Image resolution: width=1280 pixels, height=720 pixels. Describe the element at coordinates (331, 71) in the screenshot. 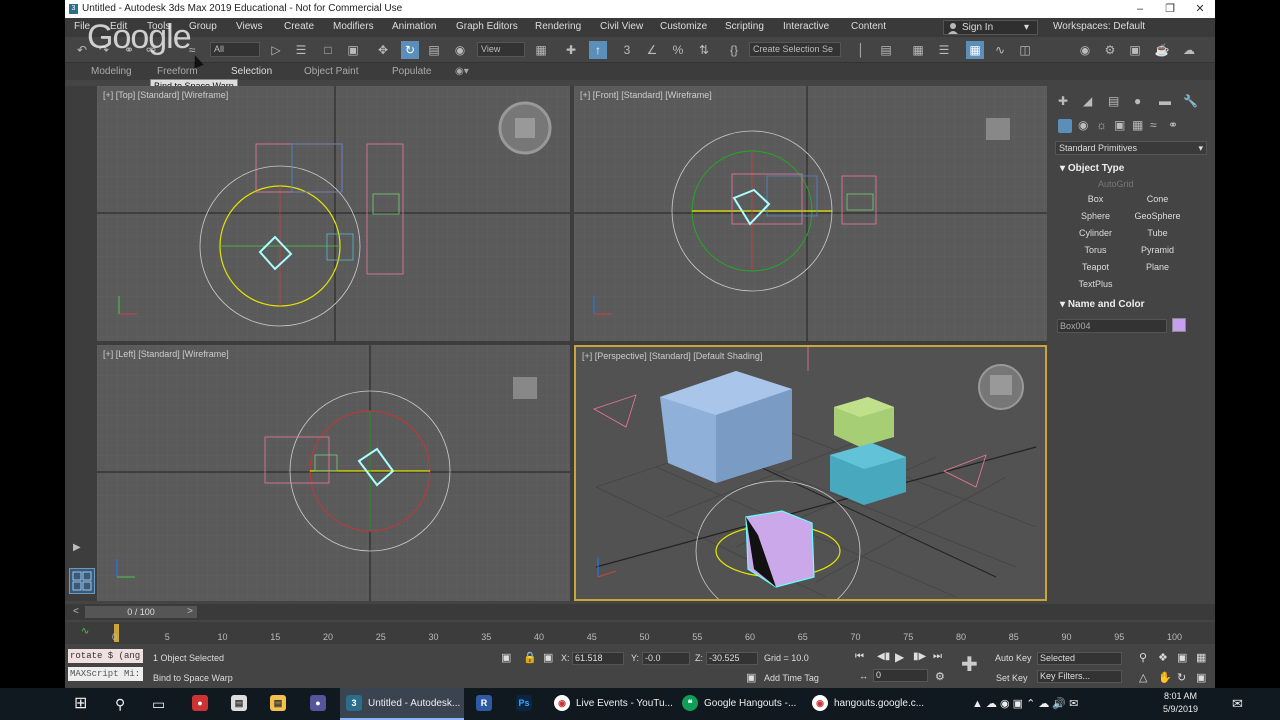

I see `tab-object-paint: Object Paint` at that location.